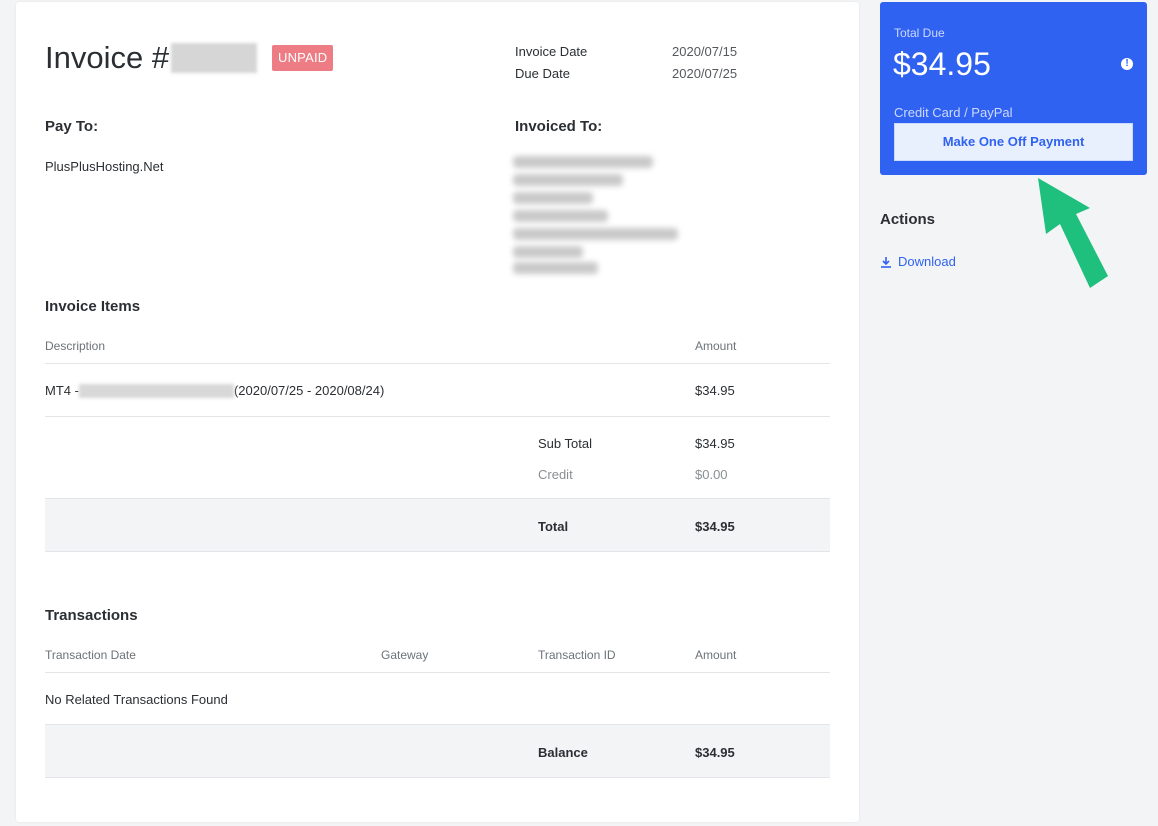 This screenshot has width=1158, height=826. What do you see at coordinates (563, 752) in the screenshot?
I see `balance-label: Balance` at bounding box center [563, 752].